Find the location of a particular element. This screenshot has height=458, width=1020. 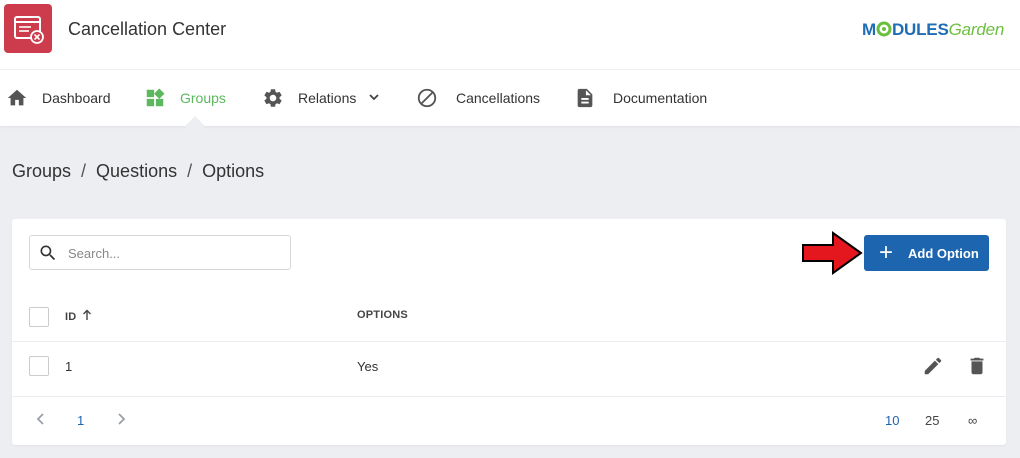

add-option-label: Add Option is located at coordinates (943, 253).